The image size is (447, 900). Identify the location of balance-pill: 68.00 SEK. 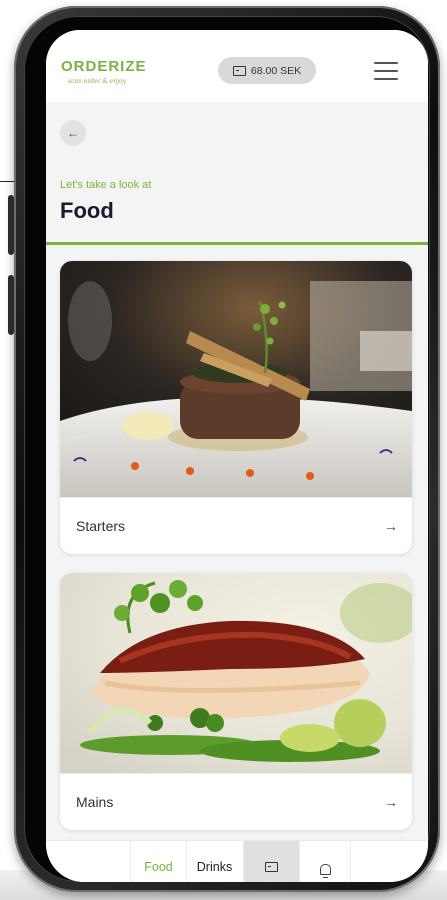
(267, 70).